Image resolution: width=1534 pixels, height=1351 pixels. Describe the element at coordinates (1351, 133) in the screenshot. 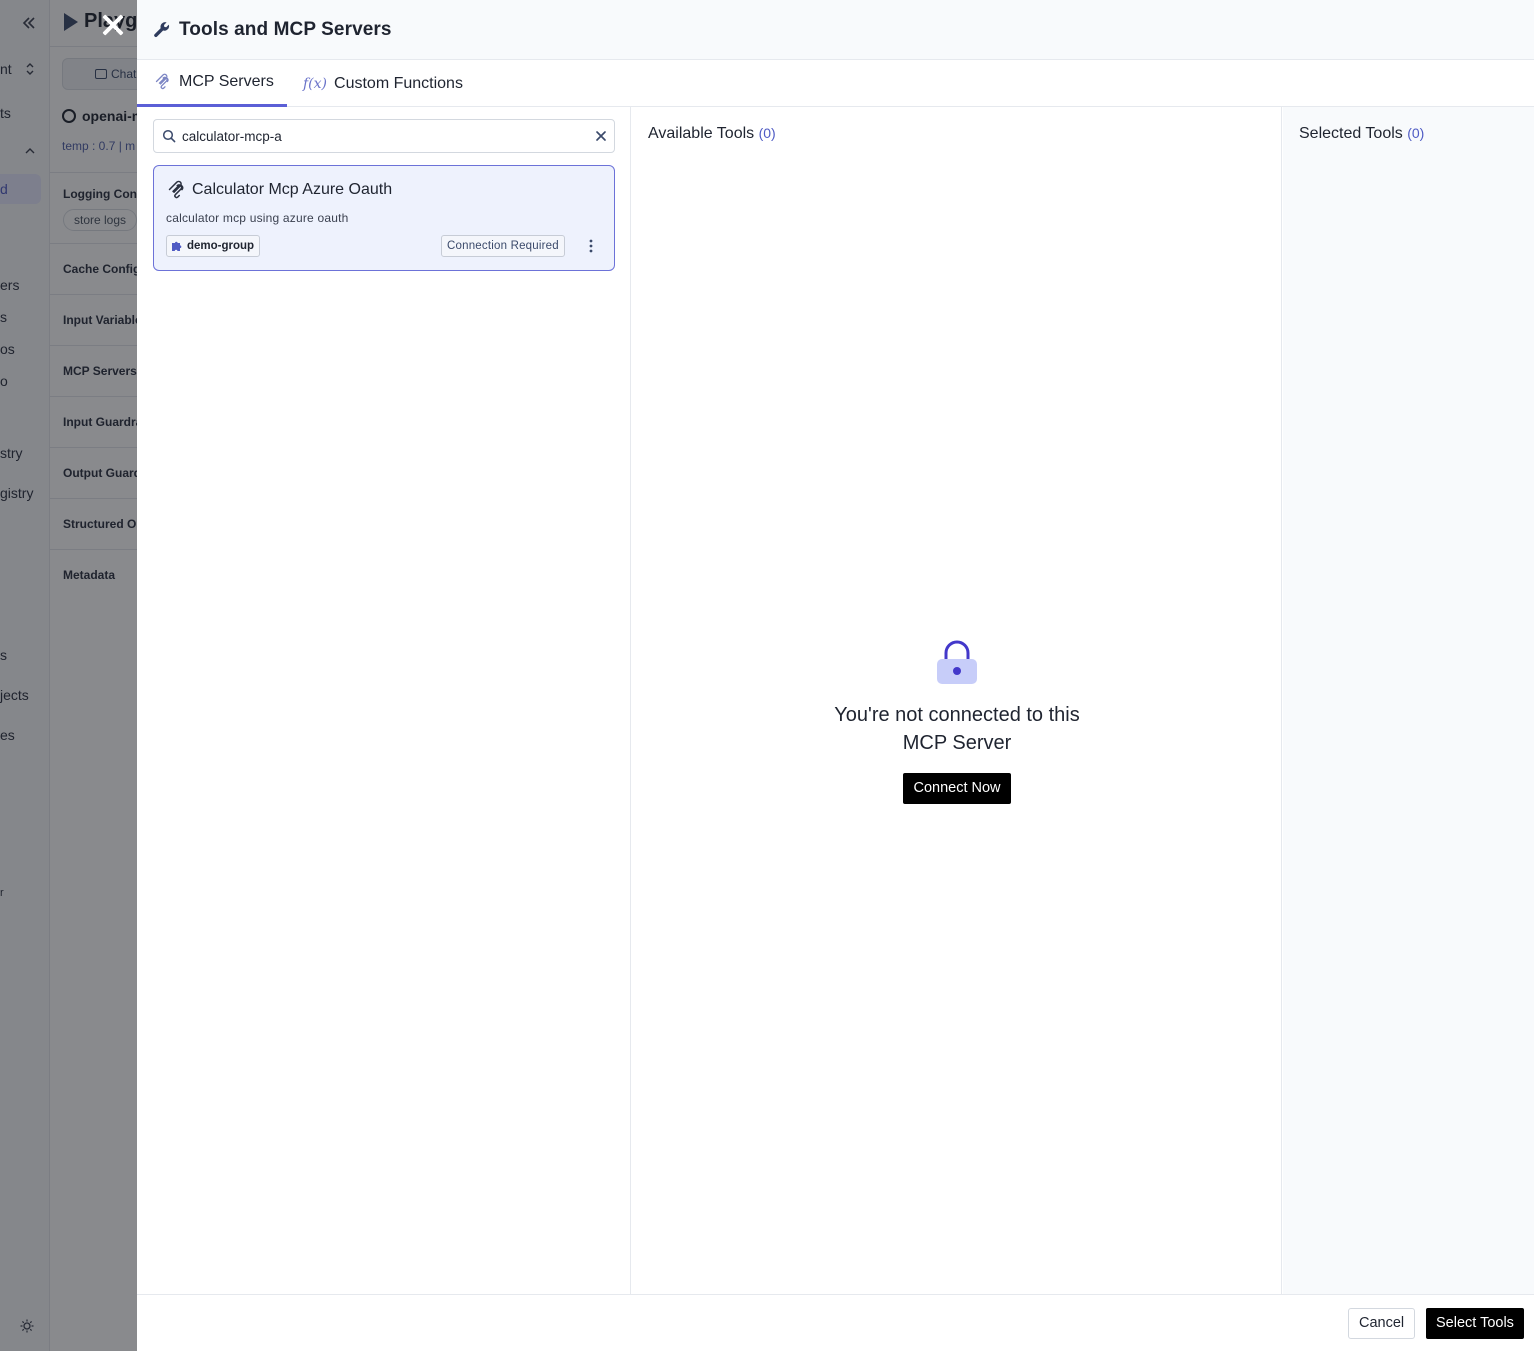

I see `selected-tools-label: Selected Tools` at that location.